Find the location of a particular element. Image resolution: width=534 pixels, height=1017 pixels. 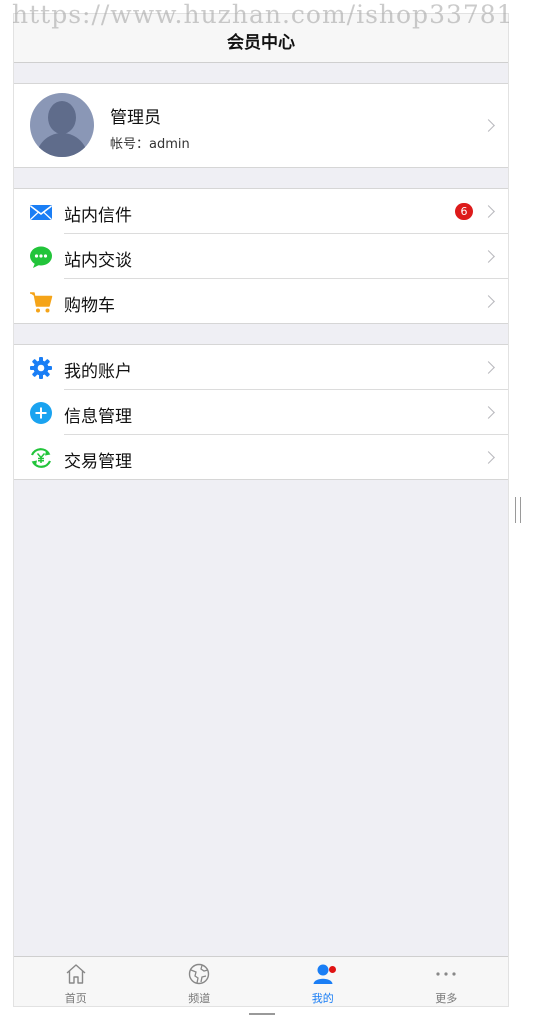

tab-channel: 频道 is located at coordinates (200, 981).